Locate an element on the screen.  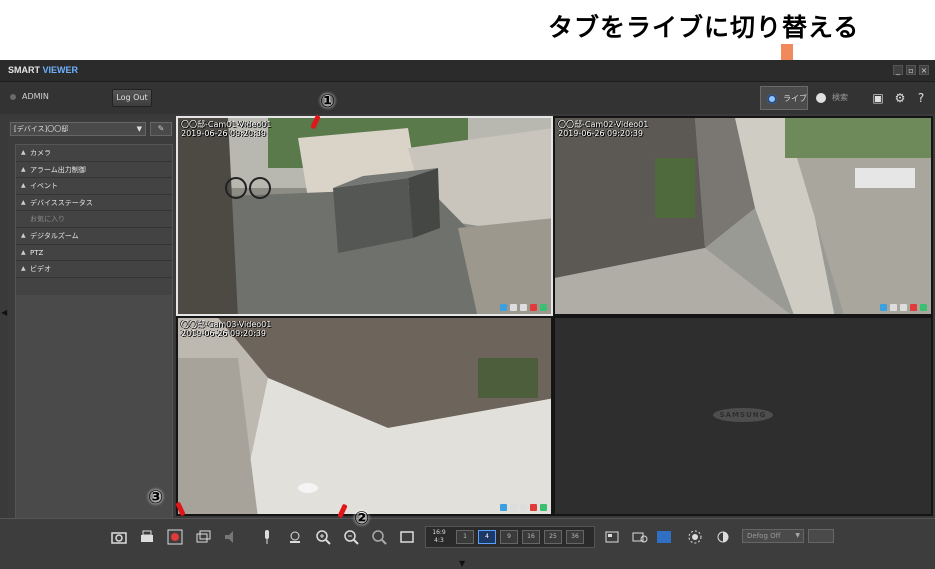
cam01-osd-icons is located at coordinates (523, 307).